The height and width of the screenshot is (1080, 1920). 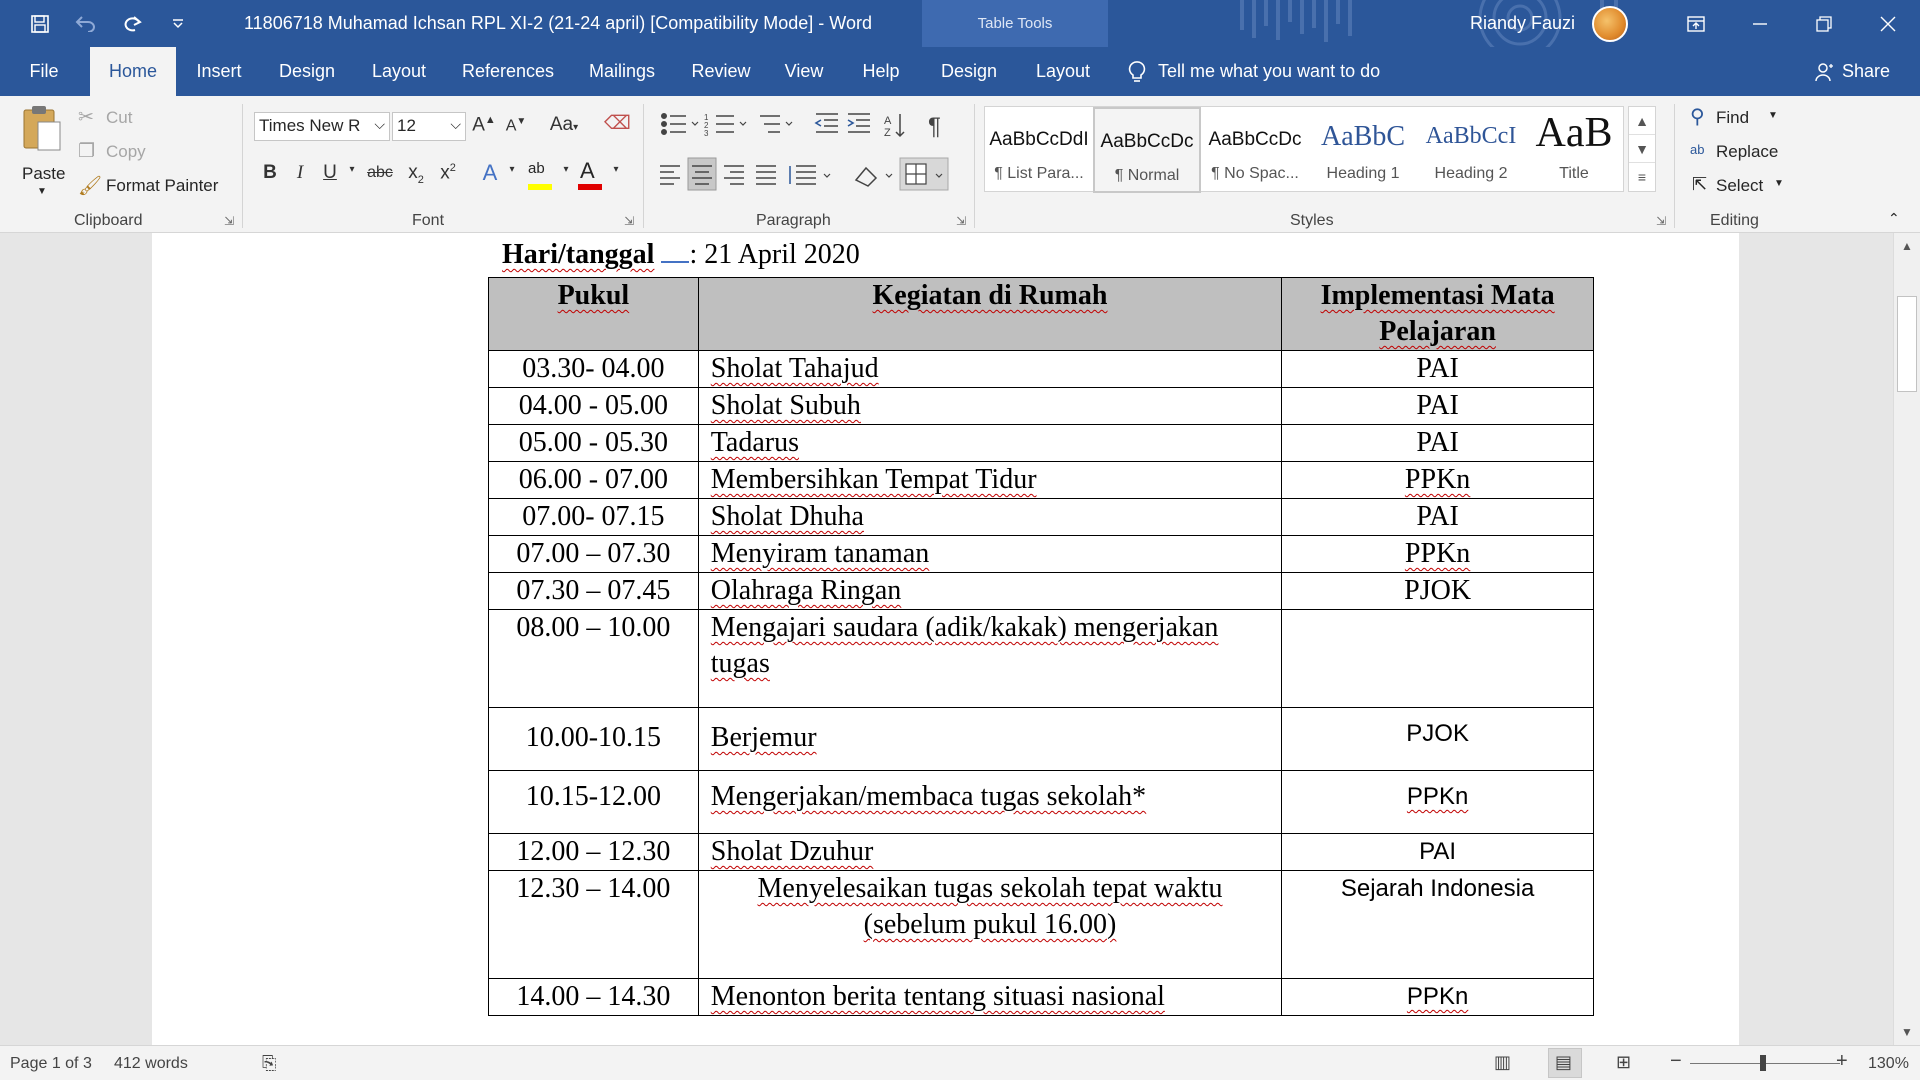 I want to click on web-layout-icon: ⊞, so click(x=1623, y=1062).